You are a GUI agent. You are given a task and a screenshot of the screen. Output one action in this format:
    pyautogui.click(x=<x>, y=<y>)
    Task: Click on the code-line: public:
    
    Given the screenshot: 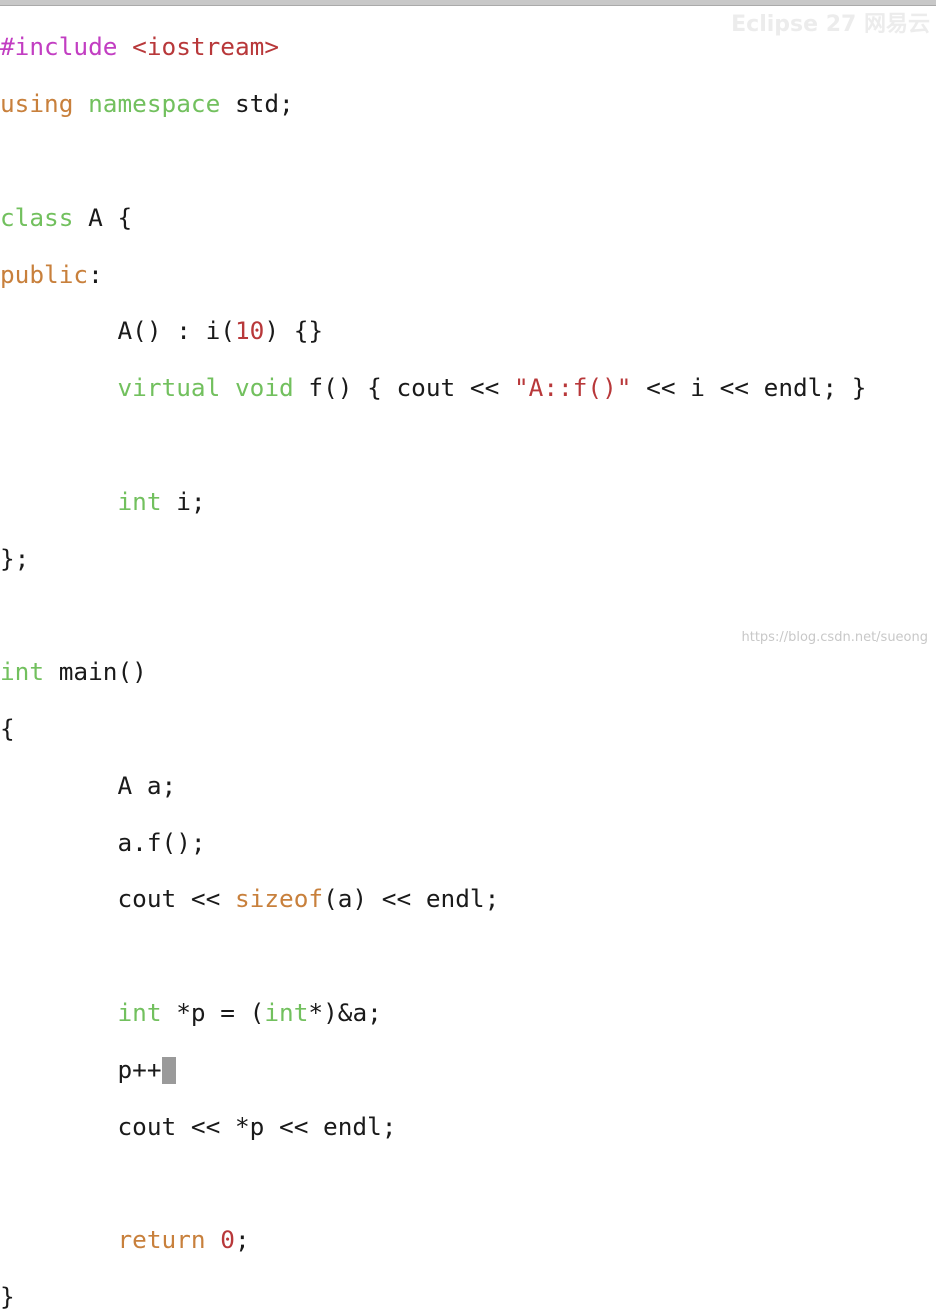 What is the action you would take?
    pyautogui.click(x=433, y=274)
    